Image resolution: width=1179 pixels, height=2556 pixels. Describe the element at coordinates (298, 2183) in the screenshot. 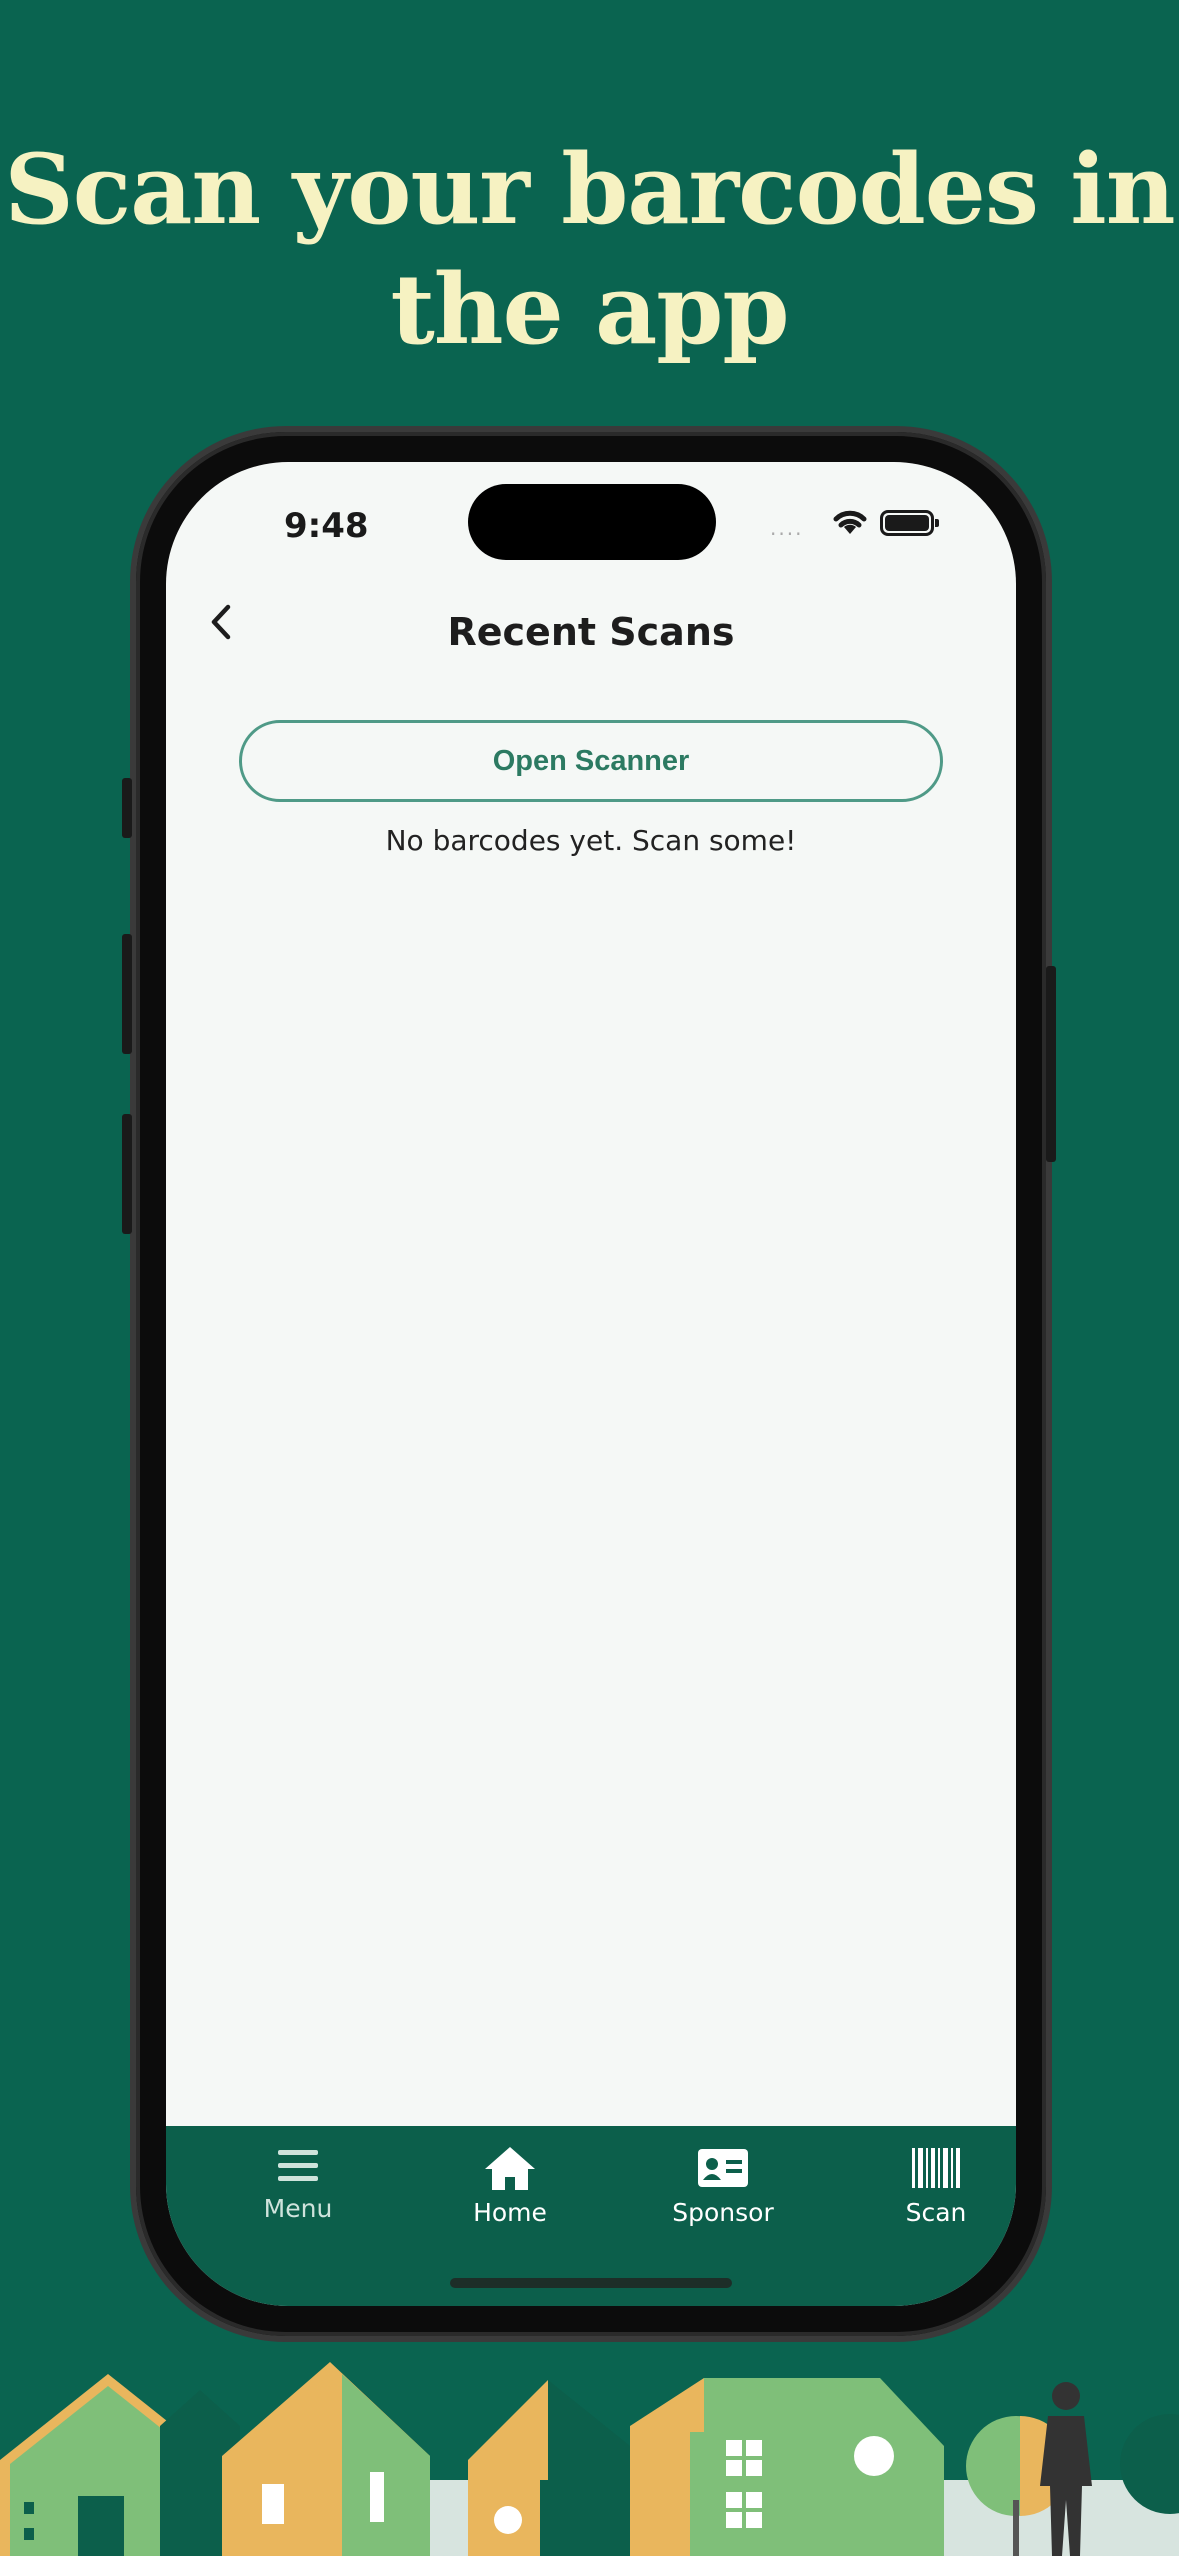

I see `tab-menu: Menu` at that location.